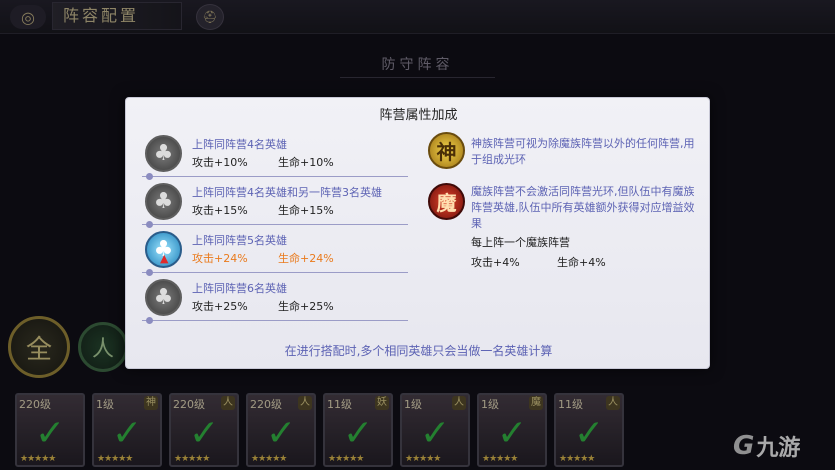 The height and width of the screenshot is (470, 835). Describe the element at coordinates (418, 115) in the screenshot. I see `panel-title: 阵营属性加成` at that location.